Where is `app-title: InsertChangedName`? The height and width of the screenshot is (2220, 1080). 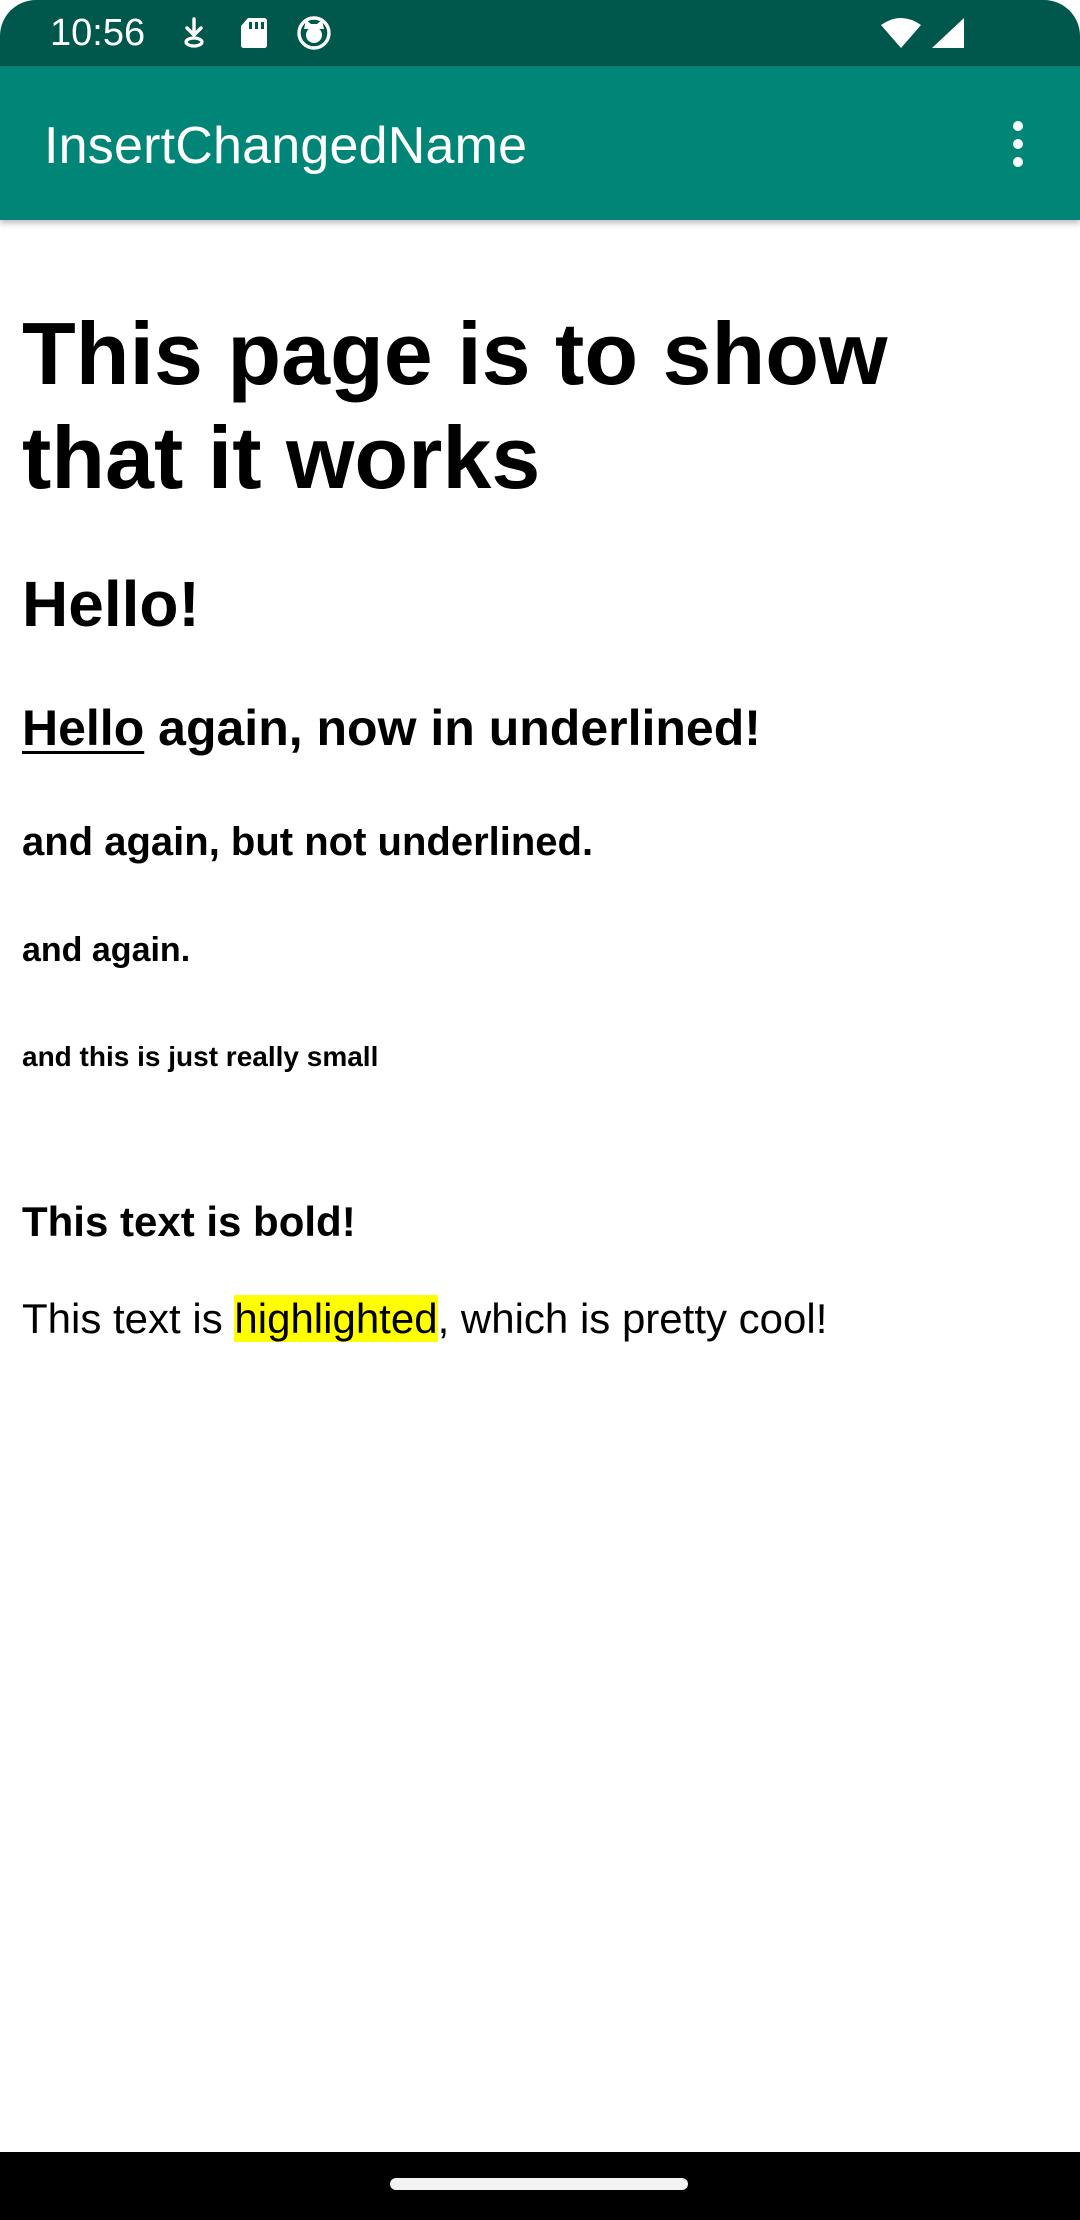
app-title: InsertChangedName is located at coordinates (286, 146).